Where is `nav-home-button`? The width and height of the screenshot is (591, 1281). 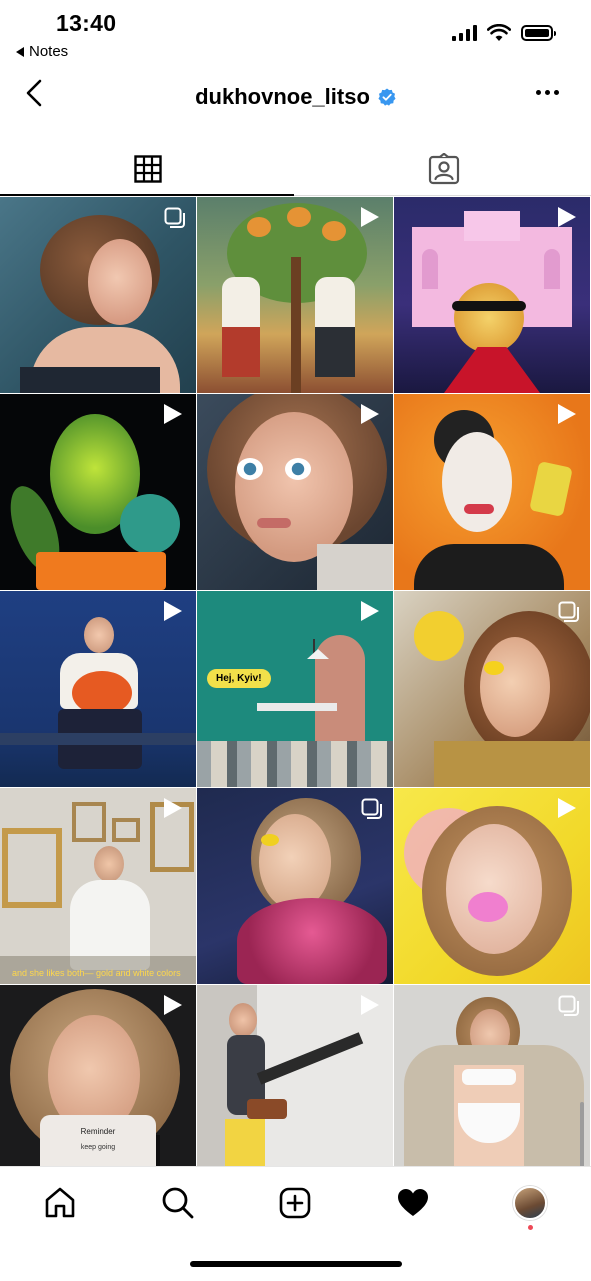 nav-home-button is located at coordinates (60, 1203).